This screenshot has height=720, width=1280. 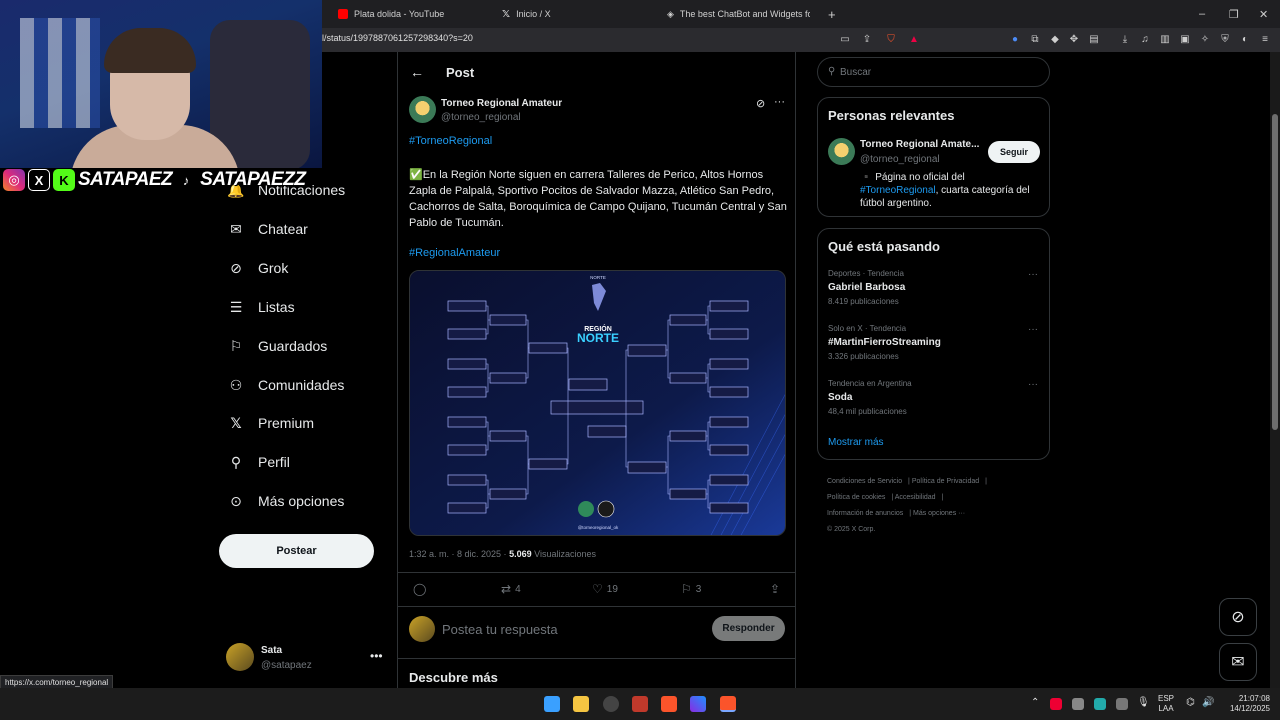 What do you see at coordinates (933, 72) in the screenshot?
I see `search-box: ⚲ Buscar` at bounding box center [933, 72].